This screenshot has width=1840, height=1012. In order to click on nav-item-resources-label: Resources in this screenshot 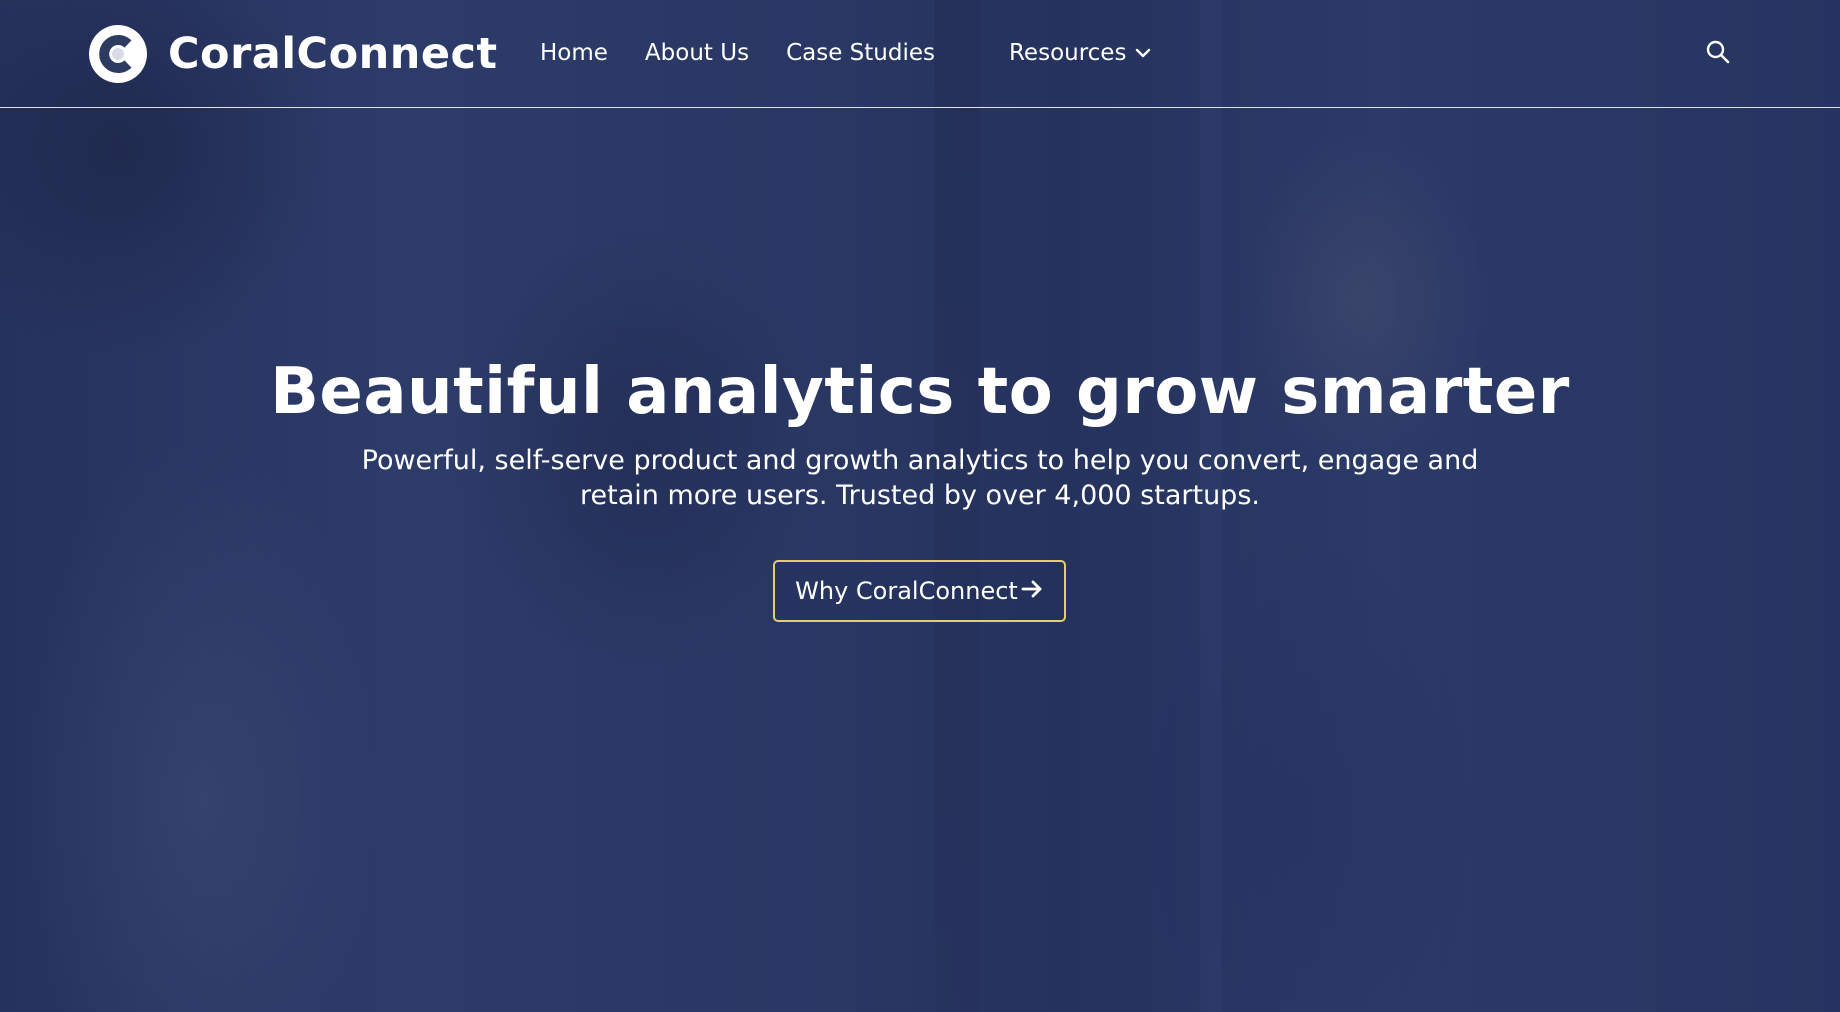, I will do `click(1067, 53)`.